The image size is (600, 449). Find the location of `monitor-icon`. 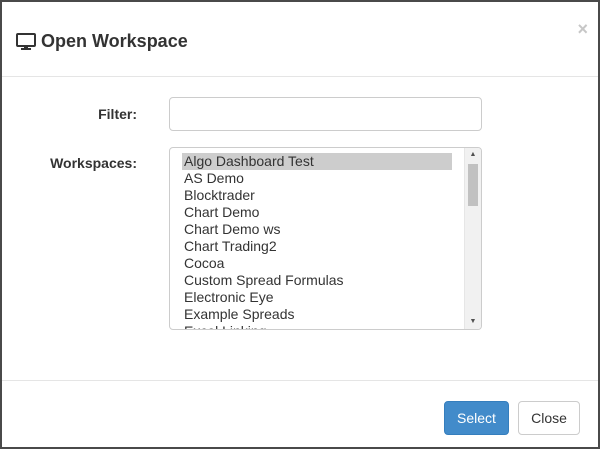

monitor-icon is located at coordinates (26, 41).